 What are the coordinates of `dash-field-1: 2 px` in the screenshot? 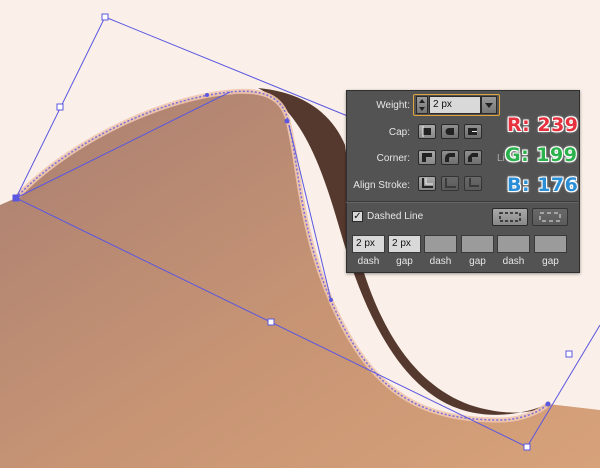 It's located at (368, 244).